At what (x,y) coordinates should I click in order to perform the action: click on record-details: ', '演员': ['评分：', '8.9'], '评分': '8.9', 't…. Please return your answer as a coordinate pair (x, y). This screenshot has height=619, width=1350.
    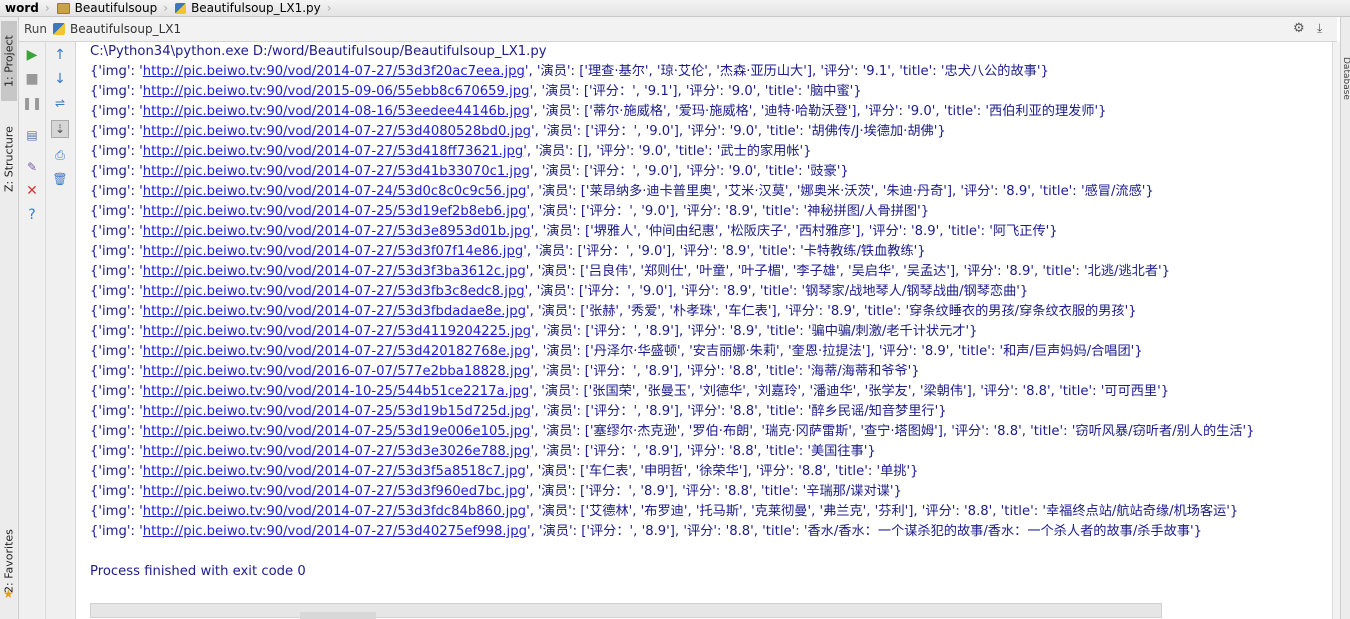
    Looking at the image, I should click on (754, 331).